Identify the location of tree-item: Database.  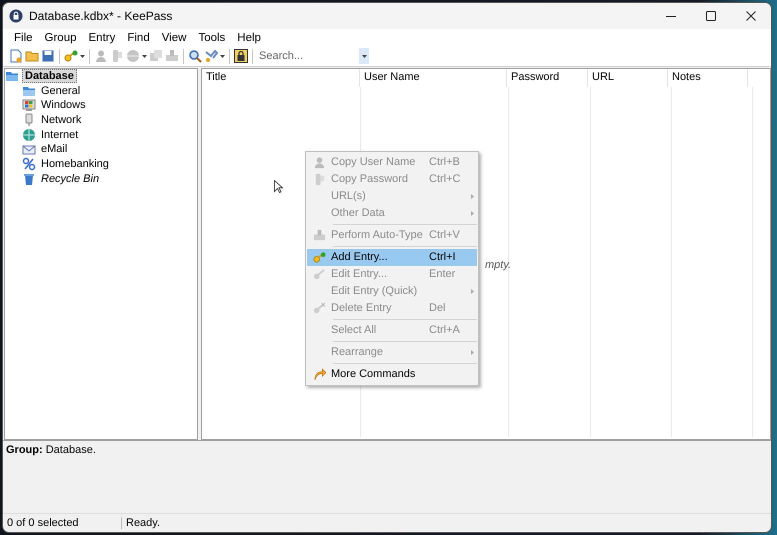
(49, 76).